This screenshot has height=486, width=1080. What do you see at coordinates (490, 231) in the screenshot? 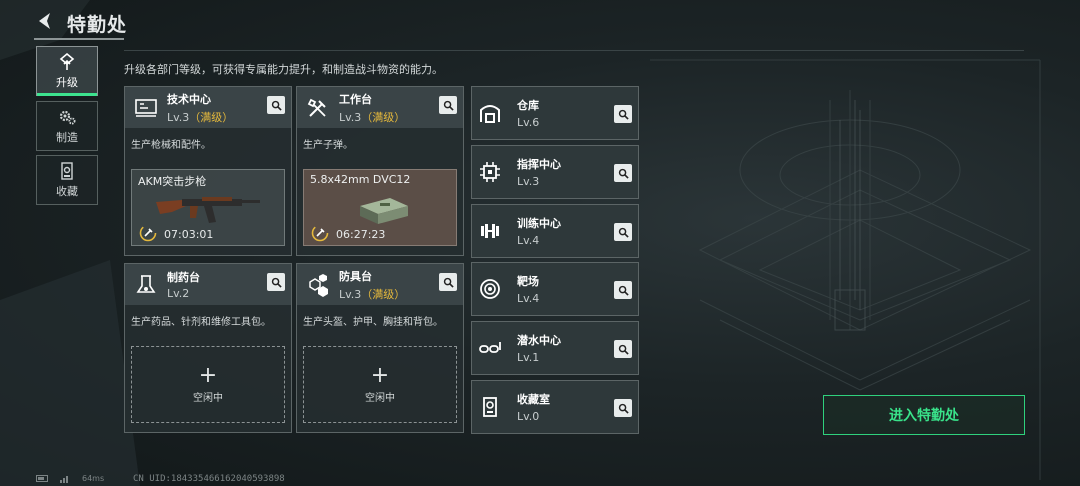
I see `dumbbell-icon` at bounding box center [490, 231].